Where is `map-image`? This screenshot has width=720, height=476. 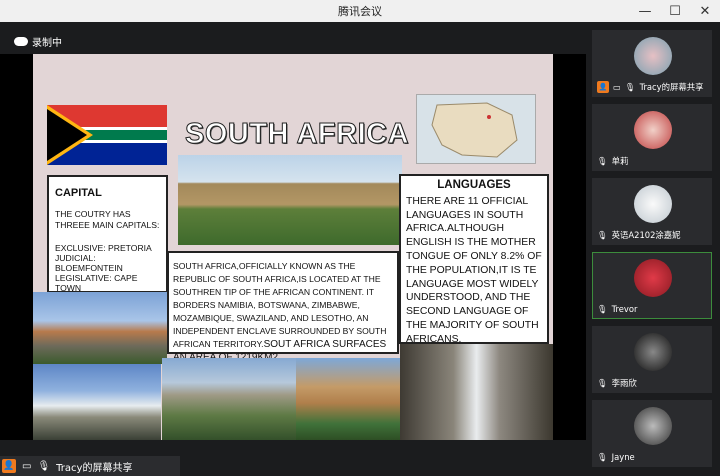 map-image is located at coordinates (476, 129).